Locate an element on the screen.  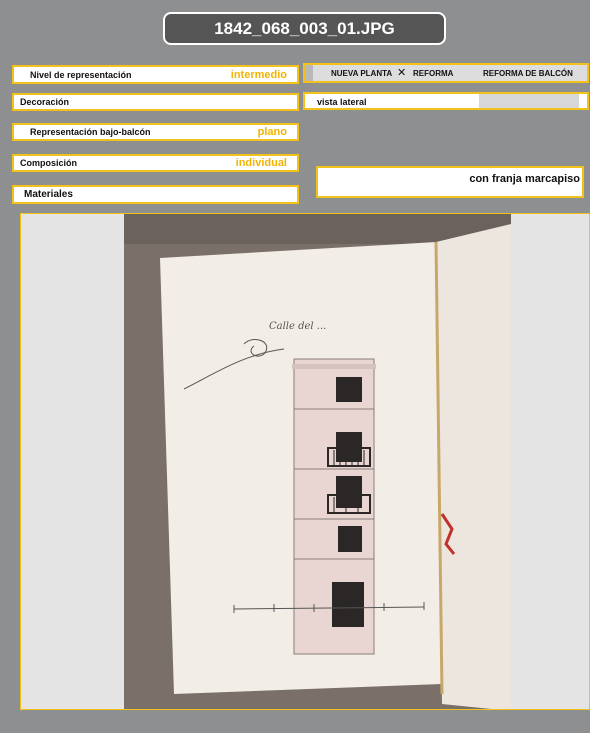
composicion-value: individual is located at coordinates (261, 163).